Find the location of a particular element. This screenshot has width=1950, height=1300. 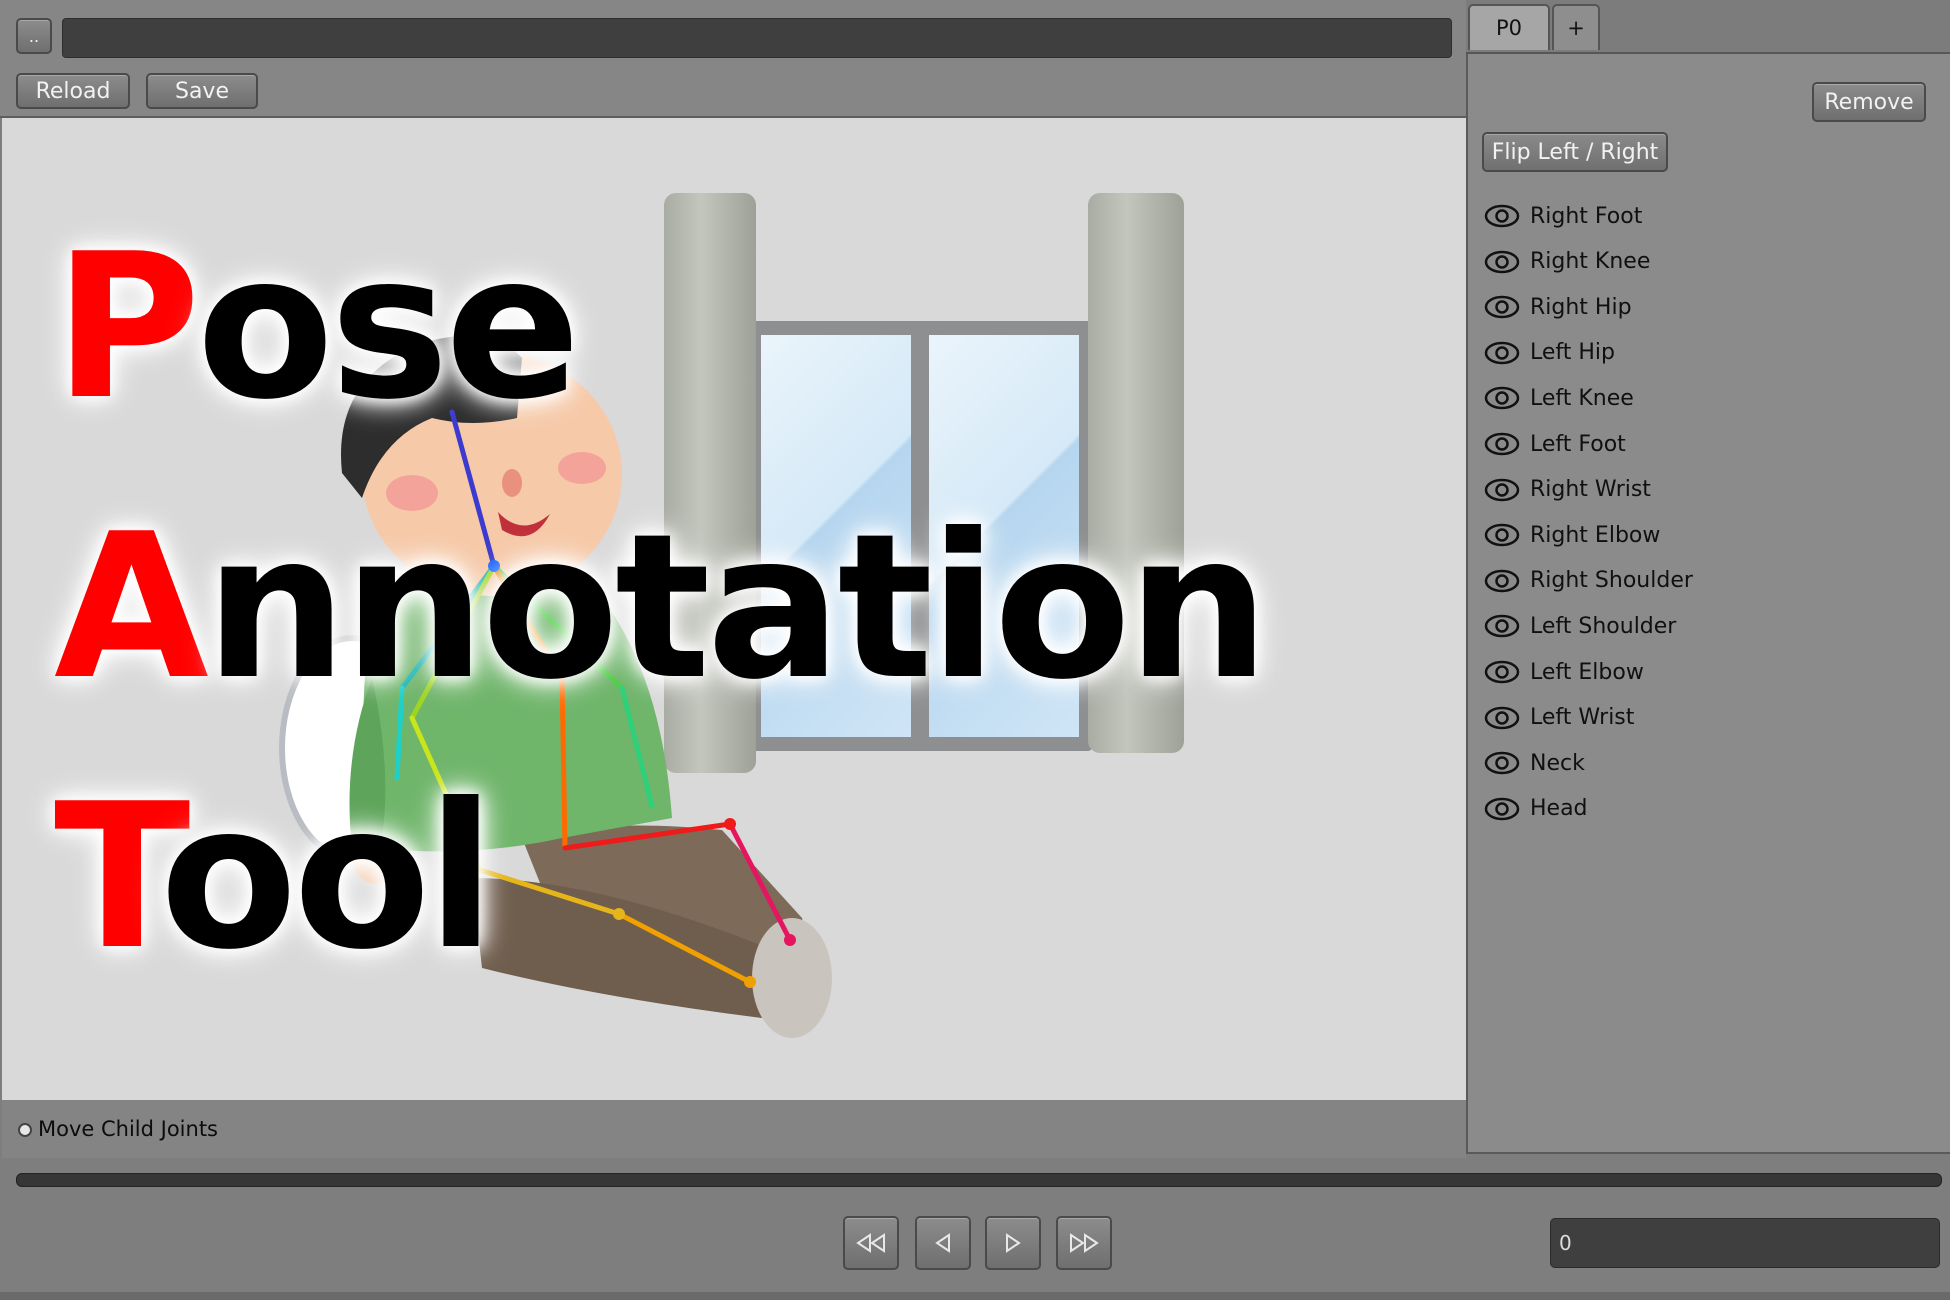

joint-row: Right Elbow is located at coordinates (1572, 535).